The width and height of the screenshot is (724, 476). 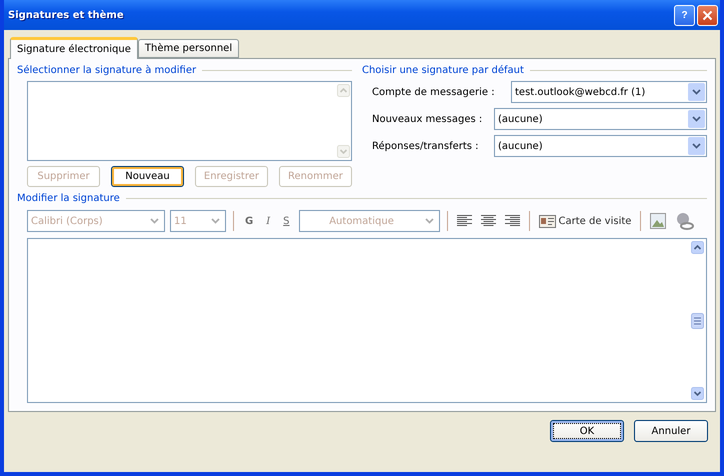 What do you see at coordinates (66, 15) in the screenshot?
I see `window-title: Signatures et thème` at bounding box center [66, 15].